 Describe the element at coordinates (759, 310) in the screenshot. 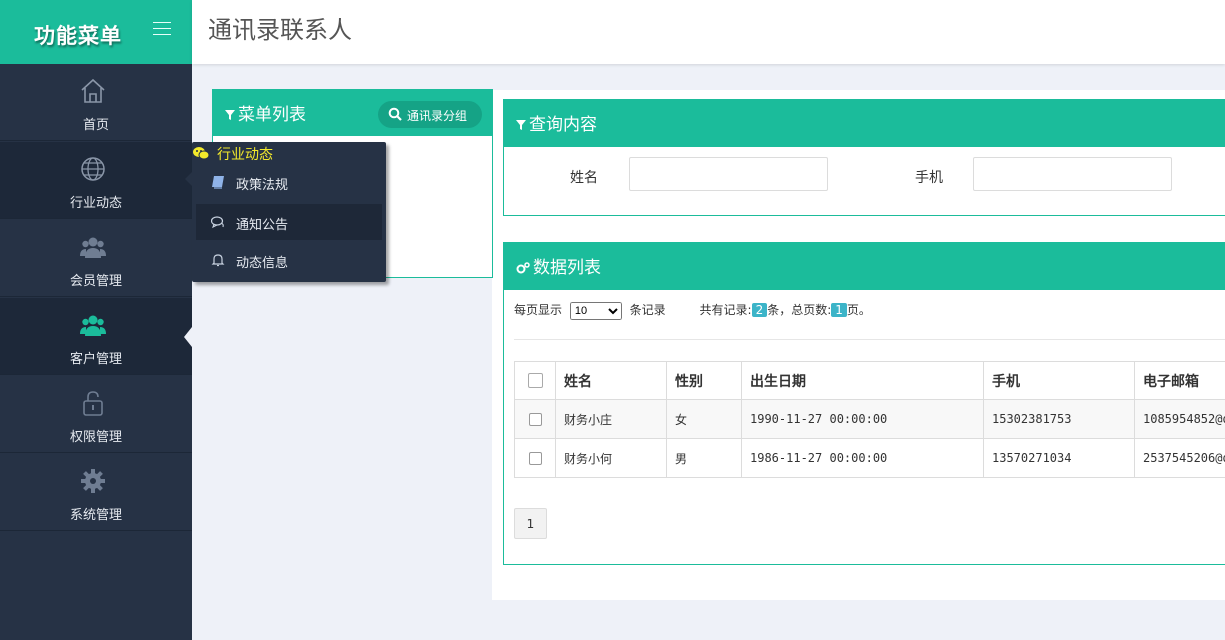

I see `total-count-badge: 2` at that location.